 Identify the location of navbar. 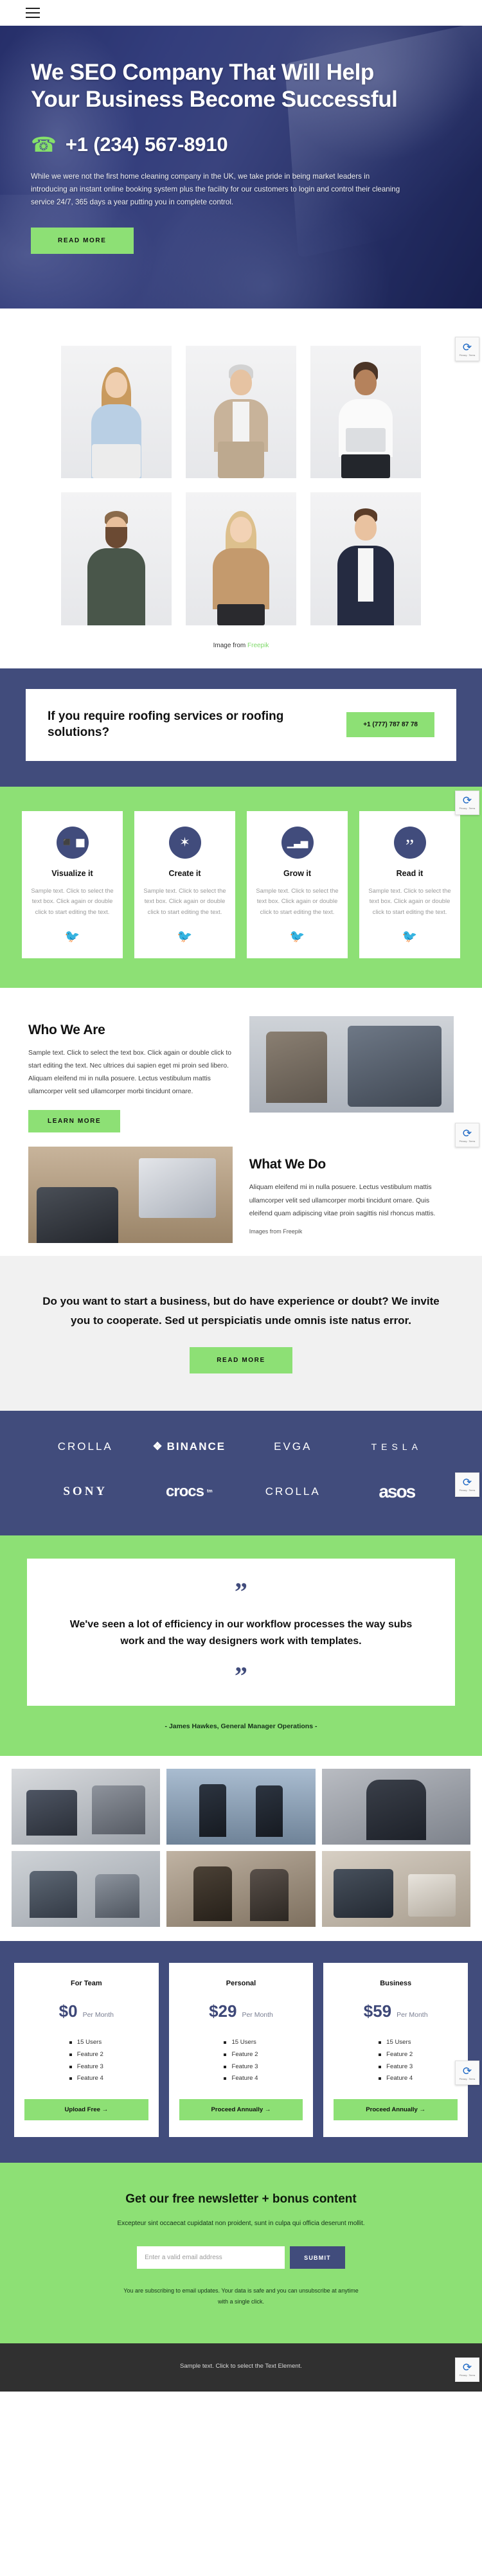
(241, 13).